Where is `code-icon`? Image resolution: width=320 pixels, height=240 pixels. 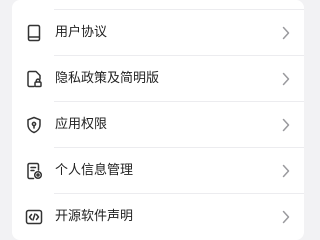
code-icon is located at coordinates (34, 217).